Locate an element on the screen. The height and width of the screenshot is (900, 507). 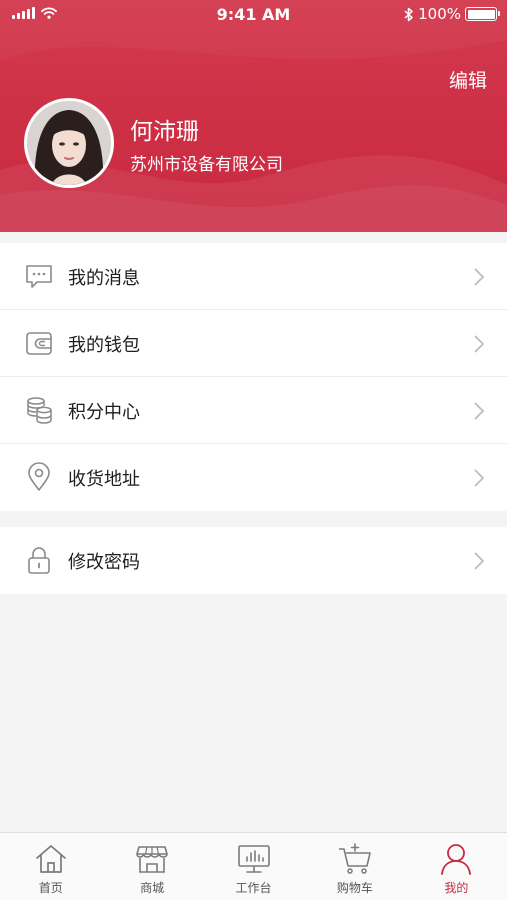
avatar is located at coordinates (69, 143).